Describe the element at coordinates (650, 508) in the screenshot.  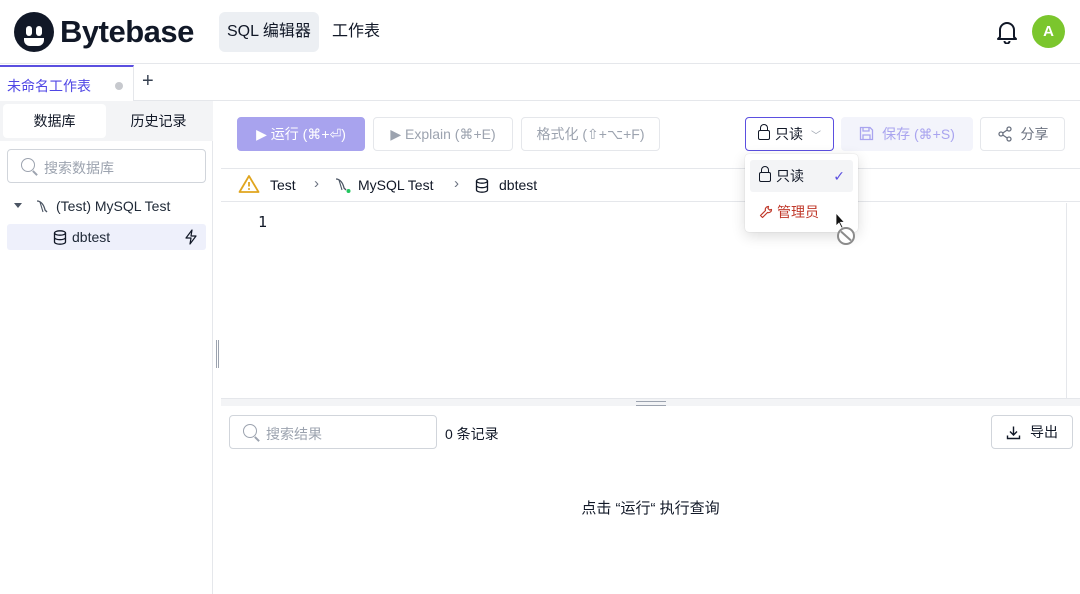
I see `empty-results-message: 点击 “运行“ 执行查询` at that location.